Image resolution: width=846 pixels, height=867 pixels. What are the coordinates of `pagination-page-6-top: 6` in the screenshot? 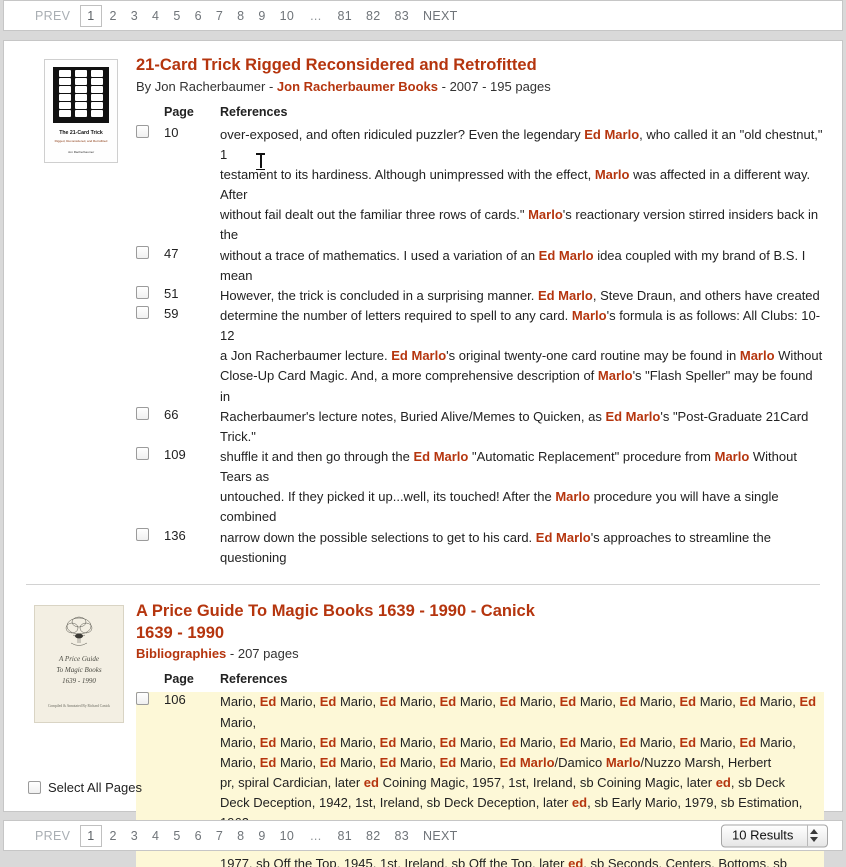 It's located at (198, 16).